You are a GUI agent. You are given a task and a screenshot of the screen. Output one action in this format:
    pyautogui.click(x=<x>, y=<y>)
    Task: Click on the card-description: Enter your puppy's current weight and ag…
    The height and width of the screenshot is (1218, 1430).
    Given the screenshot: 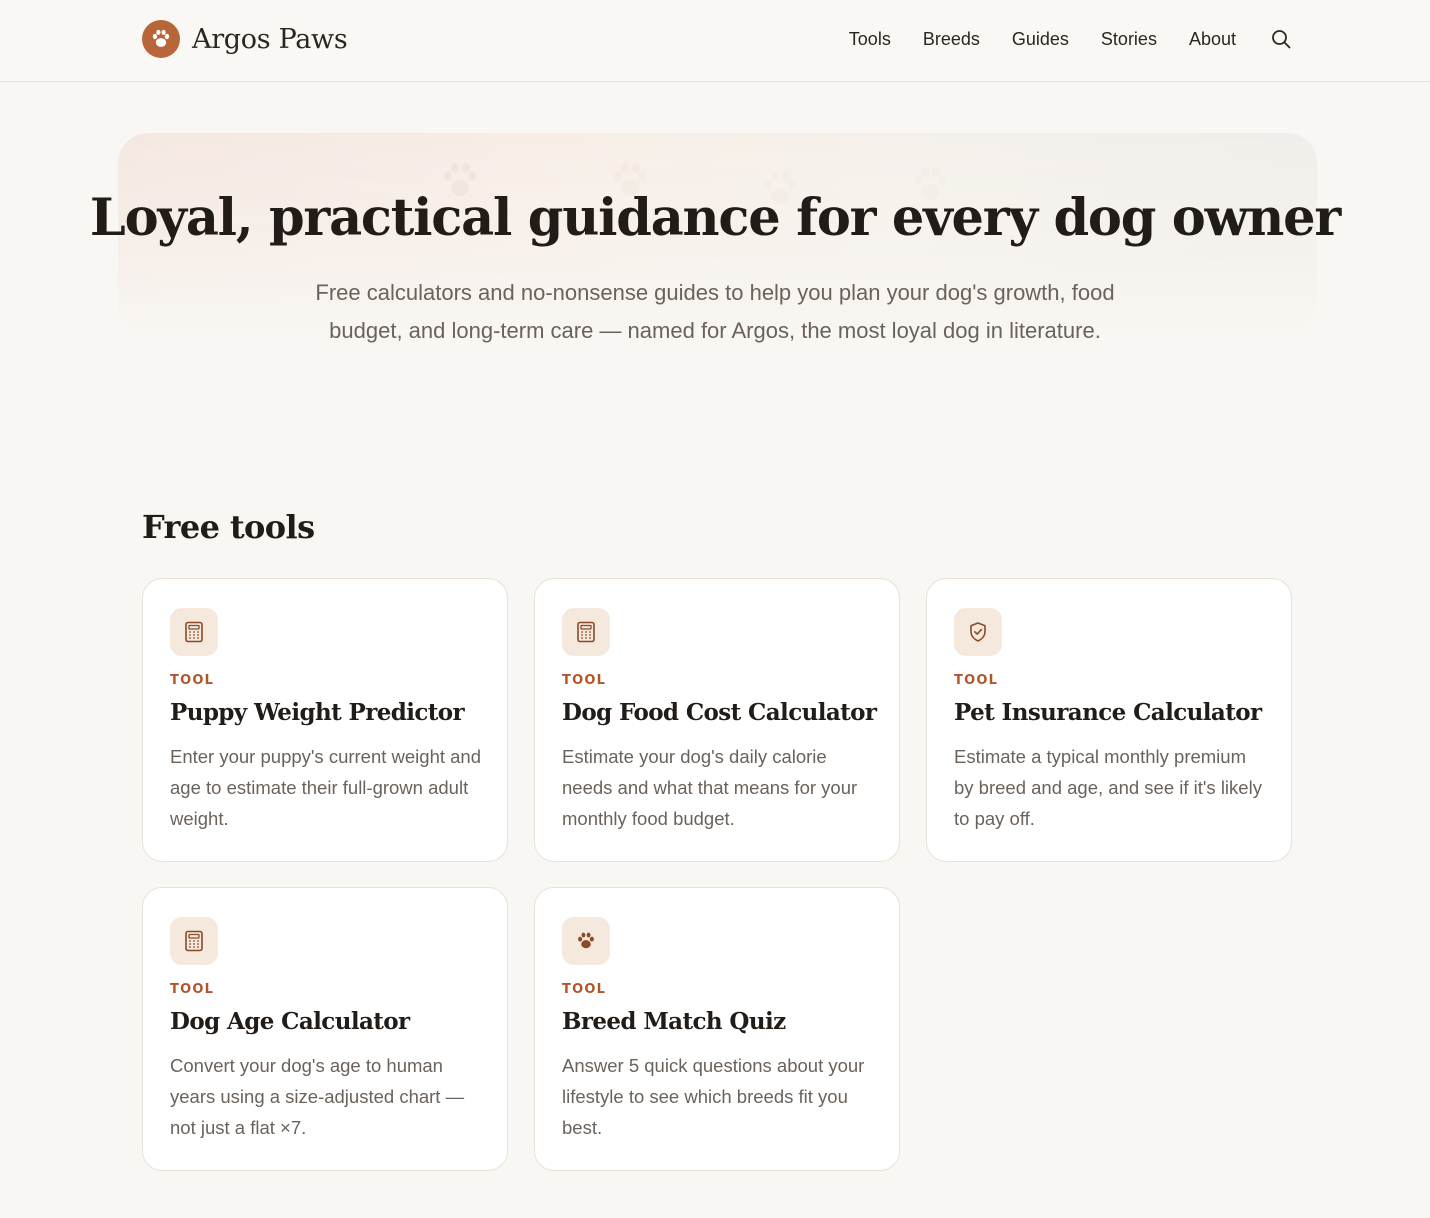 What is the action you would take?
    pyautogui.click(x=326, y=787)
    